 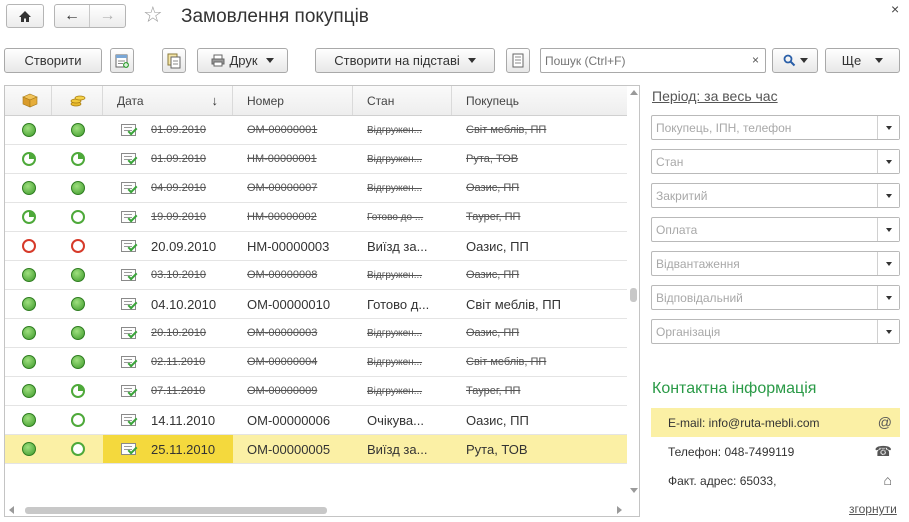 What do you see at coordinates (862, 60) in the screenshot?
I see `more-dropdown: Ще` at bounding box center [862, 60].